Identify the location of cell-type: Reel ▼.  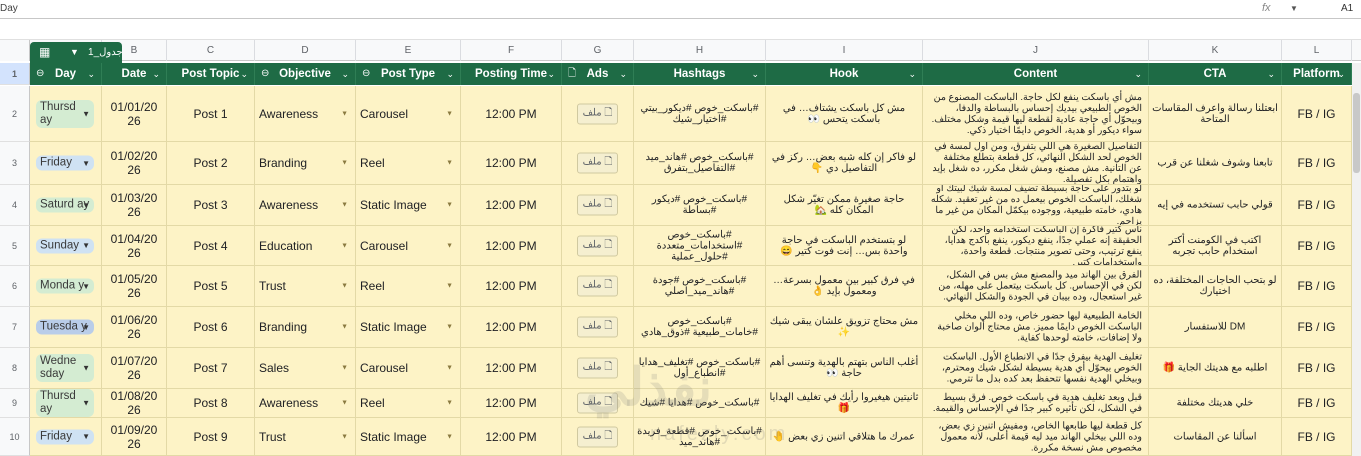
(408, 403).